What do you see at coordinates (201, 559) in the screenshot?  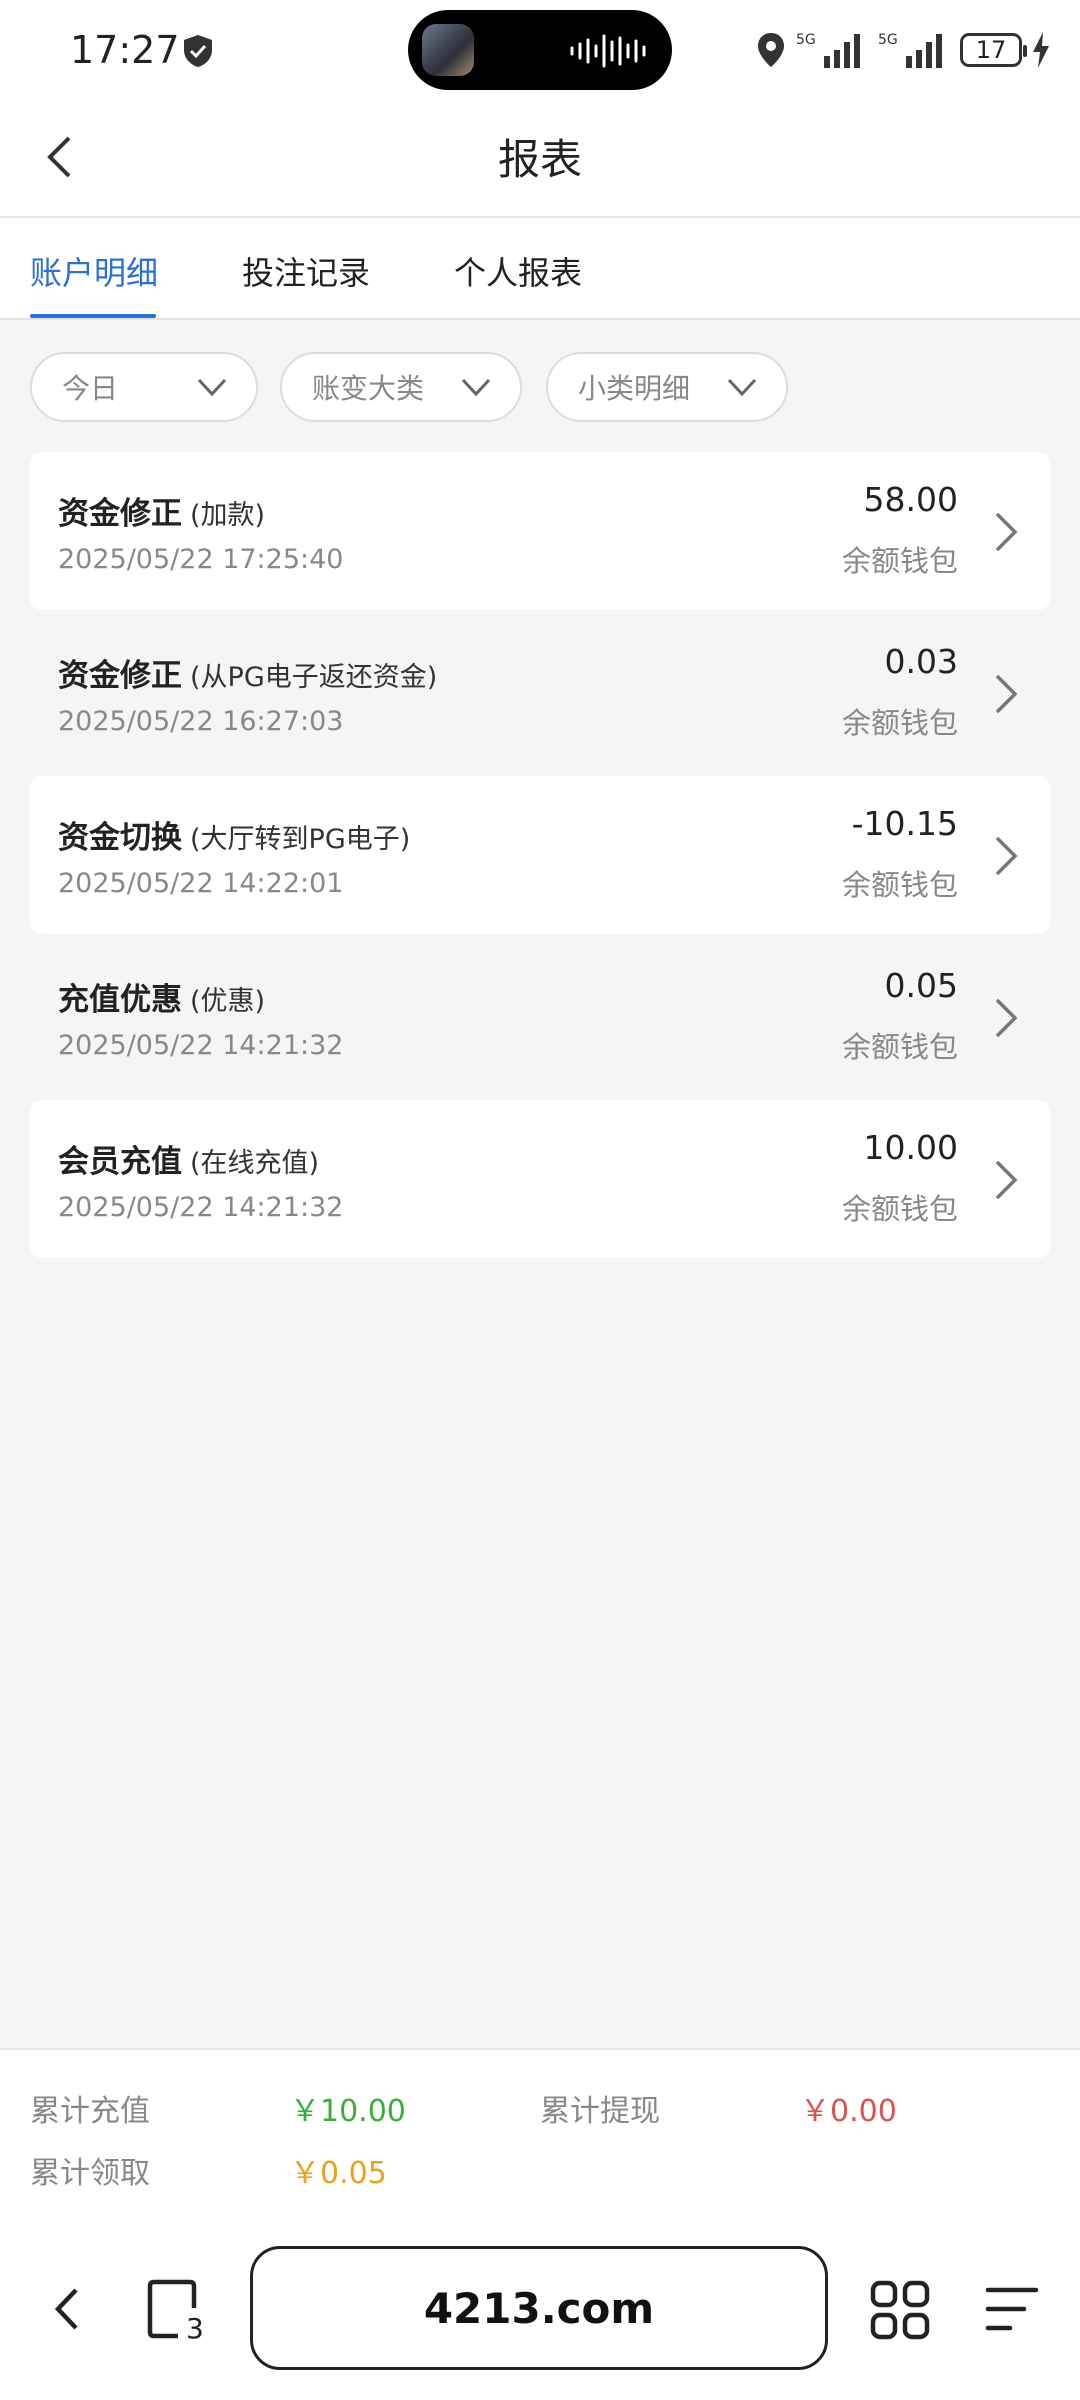 I see `record-date: 2025/05/22 17:25:40` at bounding box center [201, 559].